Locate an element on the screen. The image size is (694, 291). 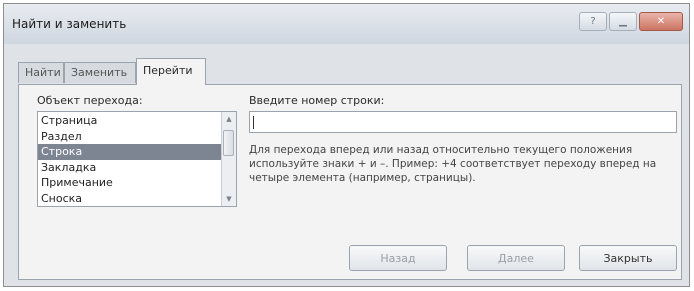
minimize-button: ▁ is located at coordinates (623, 21).